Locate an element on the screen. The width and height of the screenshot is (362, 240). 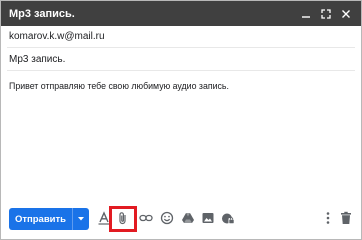
confidential-mode-icon is located at coordinates (228, 218).